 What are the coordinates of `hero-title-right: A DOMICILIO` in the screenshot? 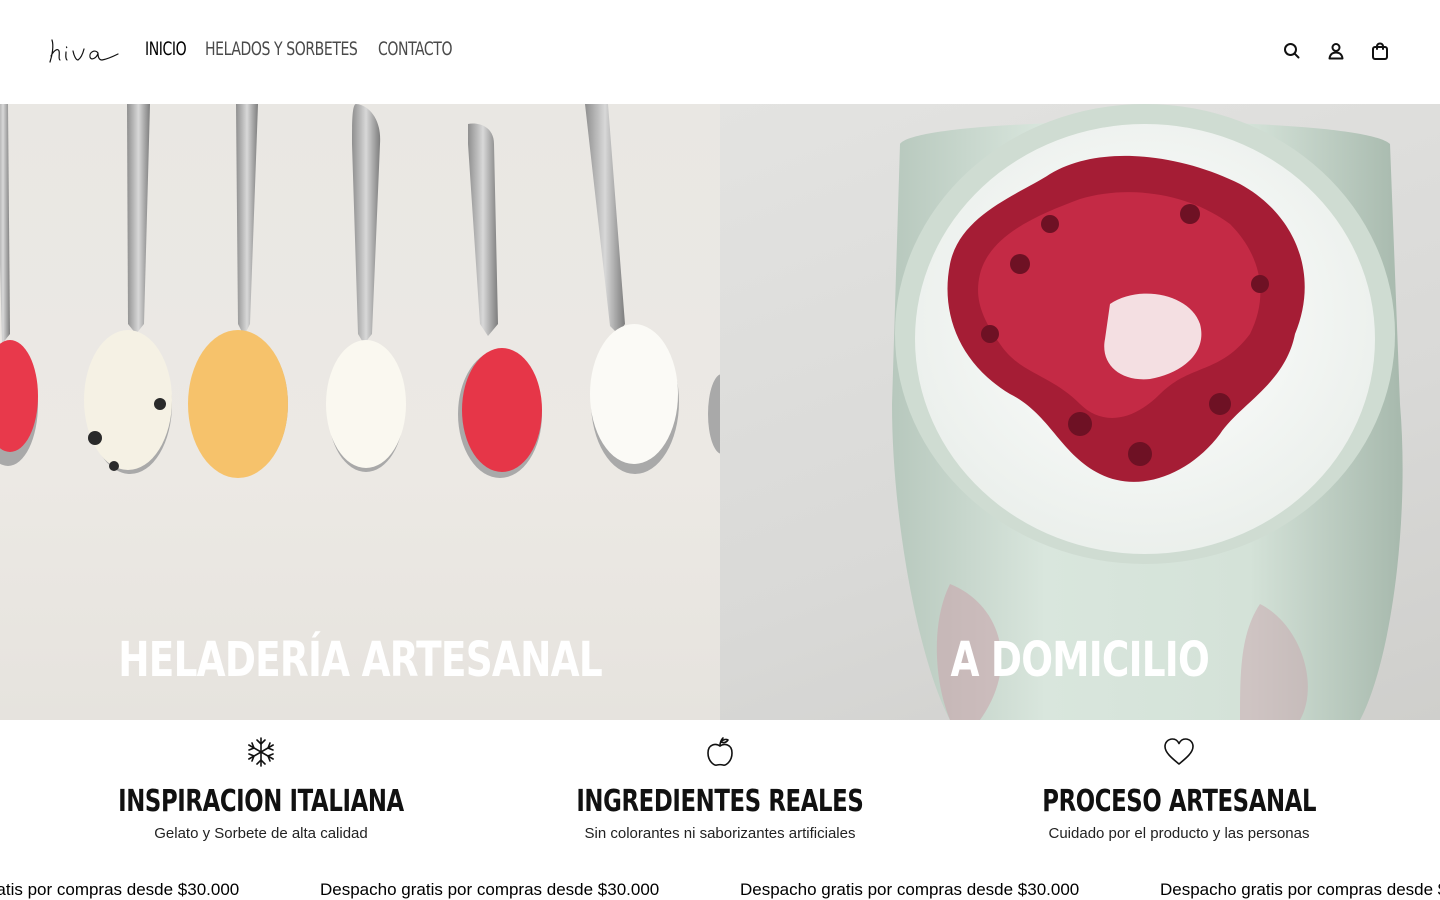 It's located at (1080, 660).